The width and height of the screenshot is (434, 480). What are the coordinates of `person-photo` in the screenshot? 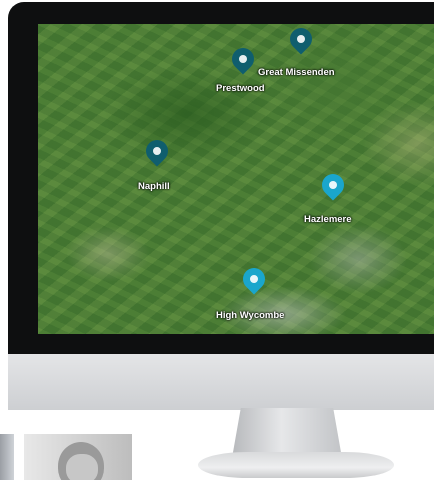 It's located at (78, 457).